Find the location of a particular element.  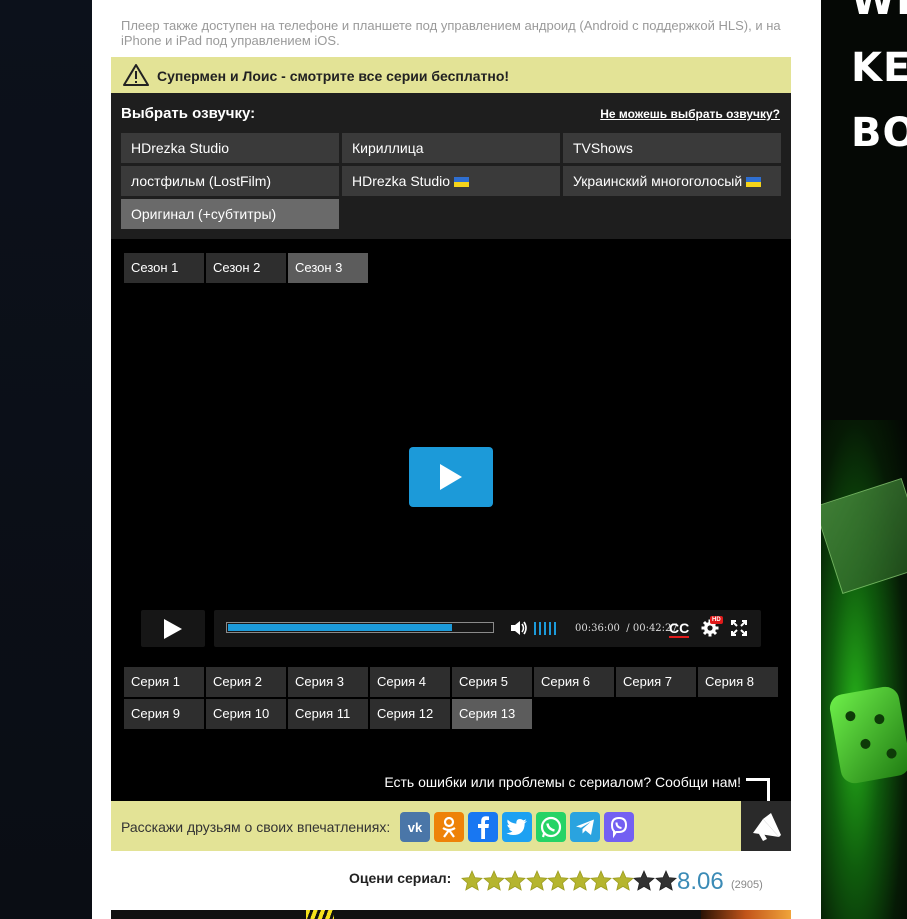

facebook-share-button is located at coordinates (483, 827).